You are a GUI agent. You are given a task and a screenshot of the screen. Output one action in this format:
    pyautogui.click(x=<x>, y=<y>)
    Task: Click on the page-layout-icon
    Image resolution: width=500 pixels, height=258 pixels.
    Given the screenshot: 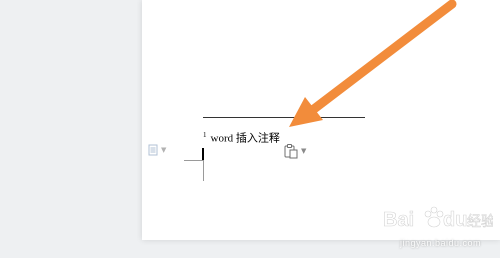 What is the action you would take?
    pyautogui.click(x=153, y=150)
    